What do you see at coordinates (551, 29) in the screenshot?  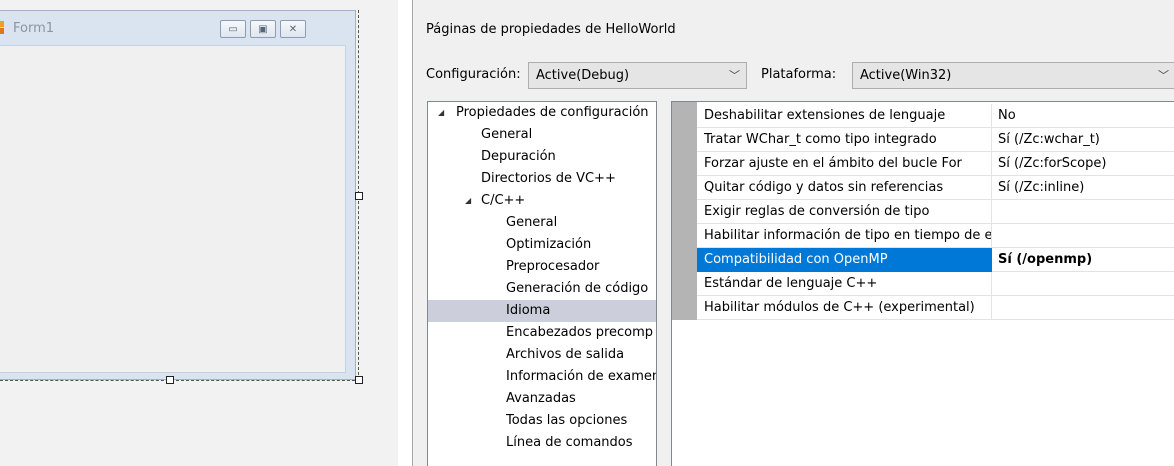 I see `dialog-title: Páginas de propiedades de HelloWorld` at bounding box center [551, 29].